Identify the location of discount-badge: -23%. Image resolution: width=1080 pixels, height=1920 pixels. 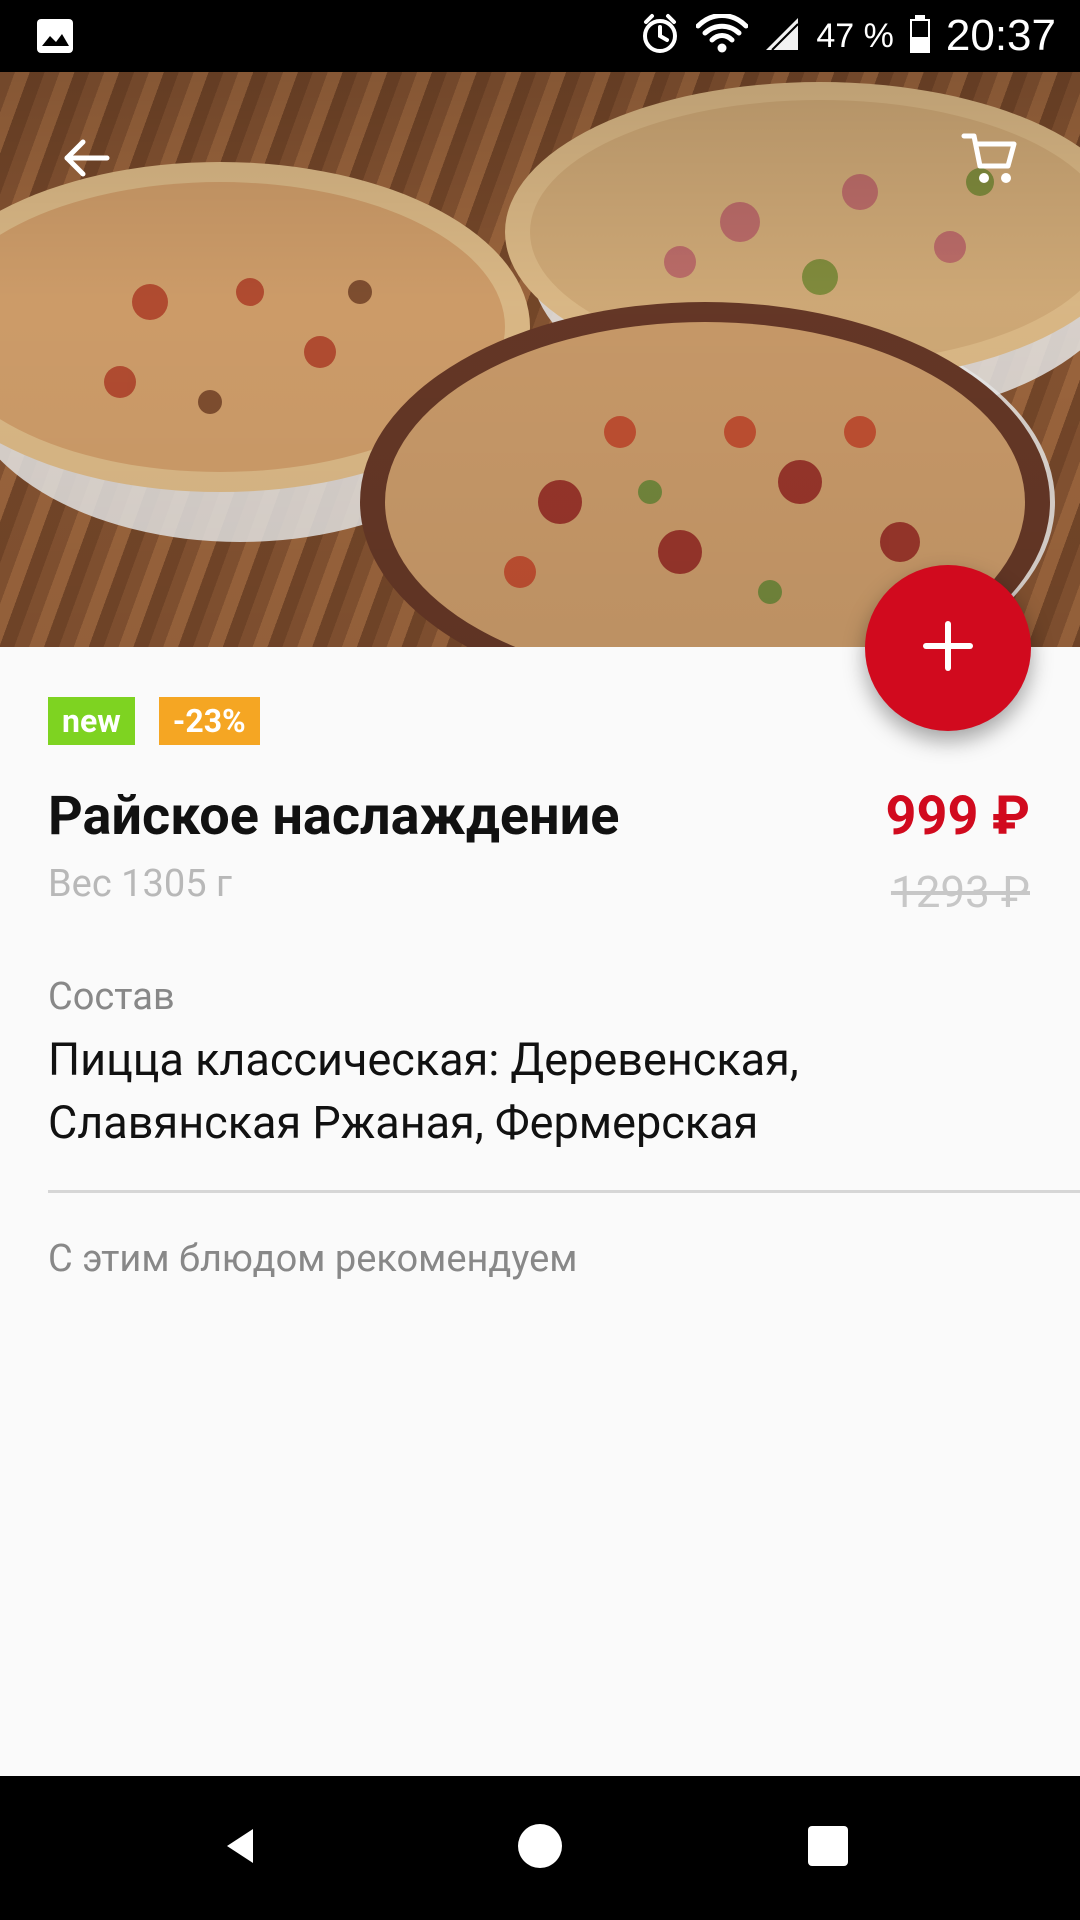
(209, 721).